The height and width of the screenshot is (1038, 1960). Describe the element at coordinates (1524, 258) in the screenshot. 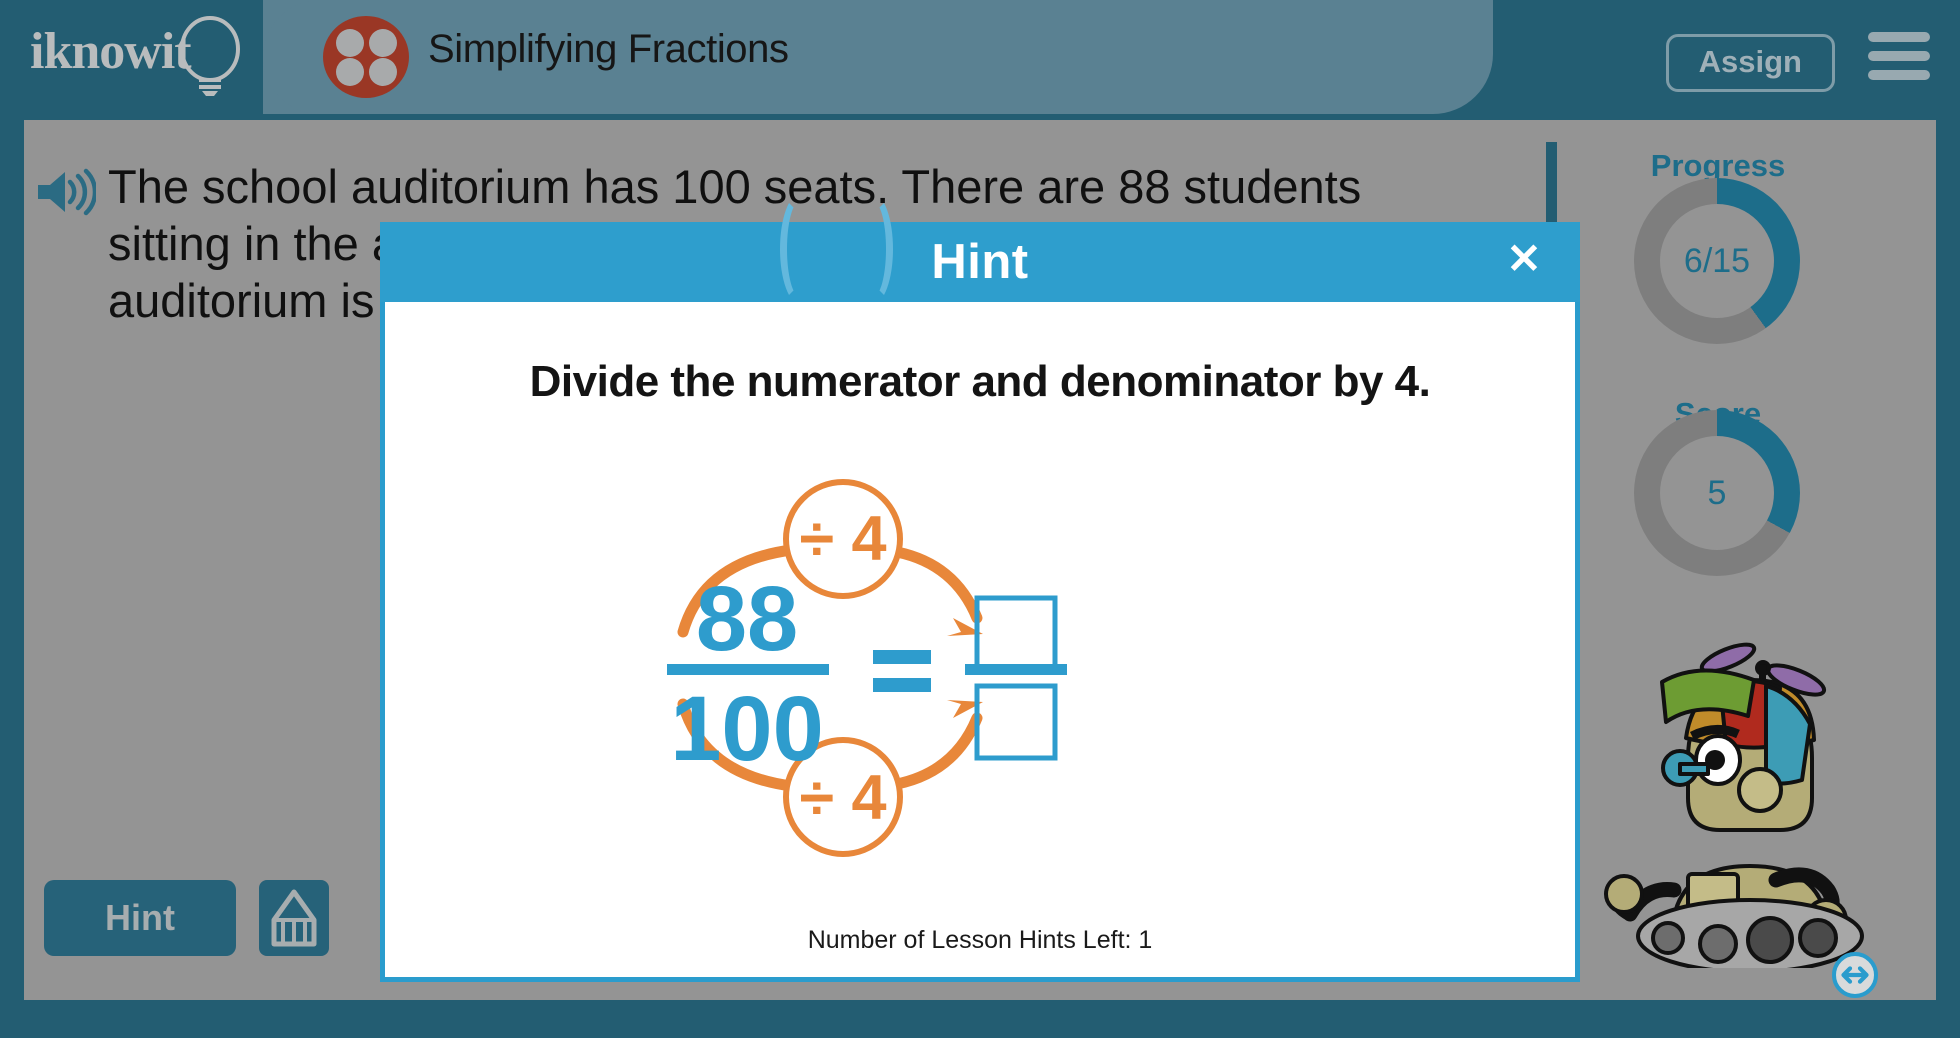

I see `close-x-icon: ✕` at that location.